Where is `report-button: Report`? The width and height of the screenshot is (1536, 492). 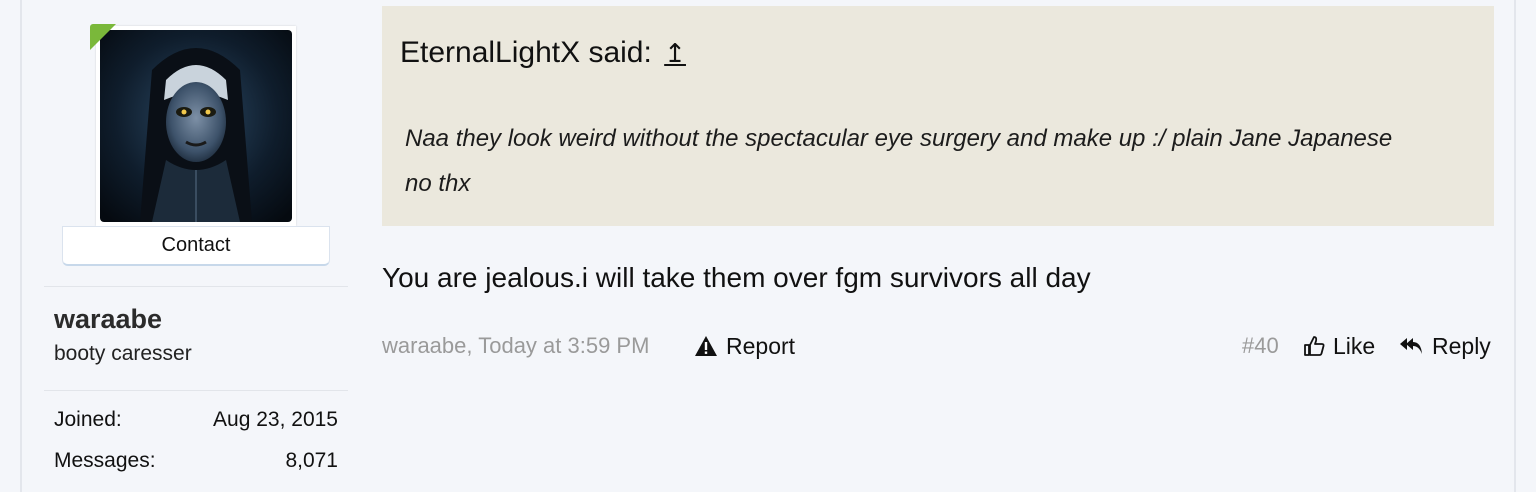
report-button: Report is located at coordinates (744, 346).